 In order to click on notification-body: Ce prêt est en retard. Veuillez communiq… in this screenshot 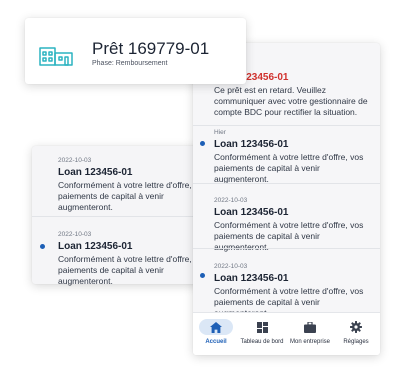, I will do `click(291, 101)`.